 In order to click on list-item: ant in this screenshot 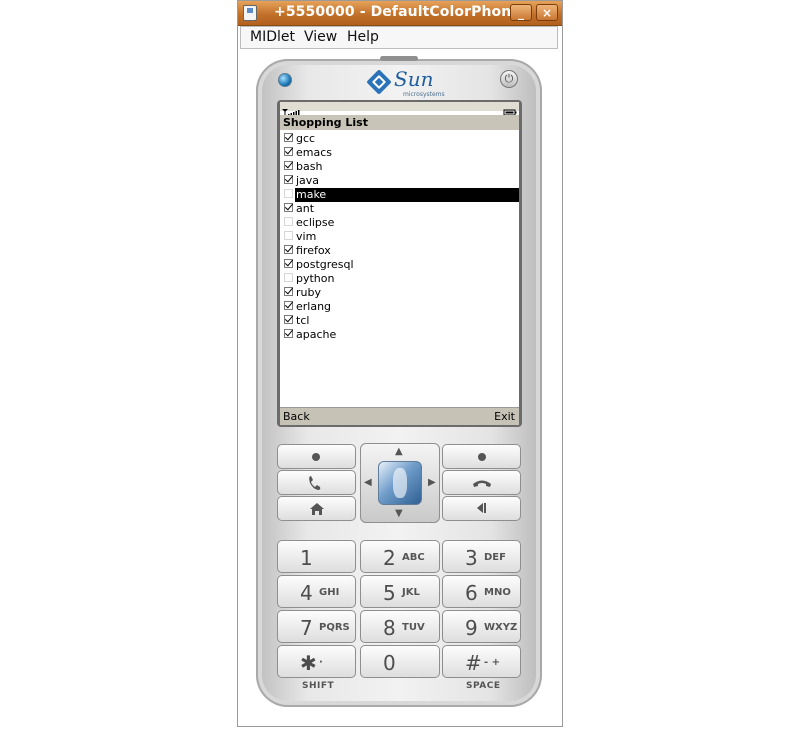, I will do `click(399, 209)`.